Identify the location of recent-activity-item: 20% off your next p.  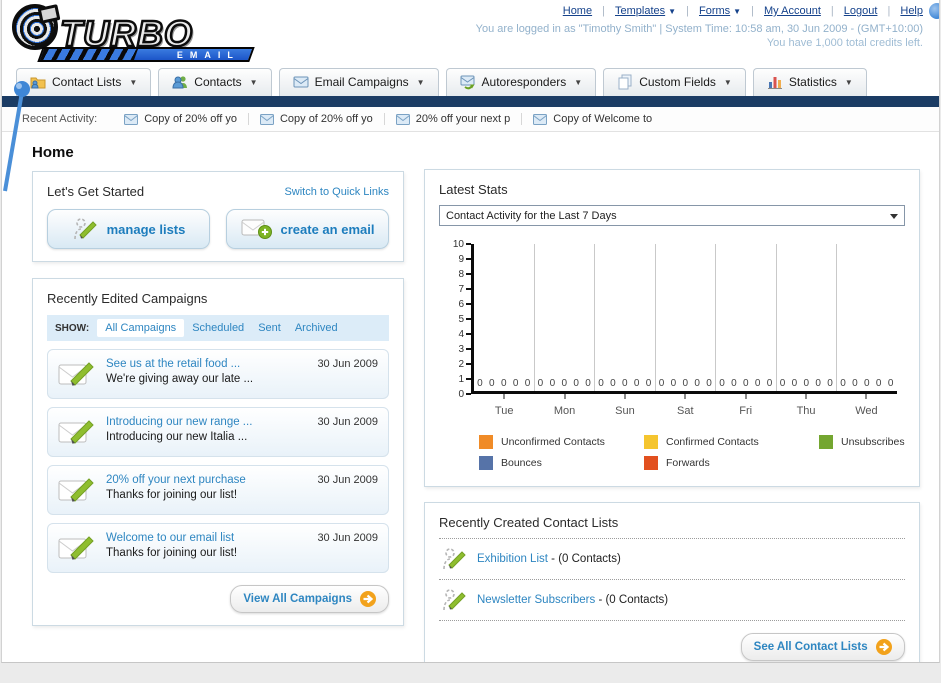
(454, 119).